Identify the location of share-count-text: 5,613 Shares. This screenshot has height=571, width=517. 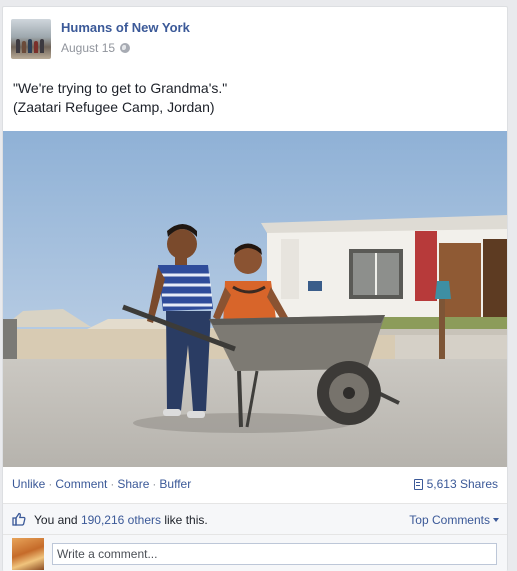
(462, 484).